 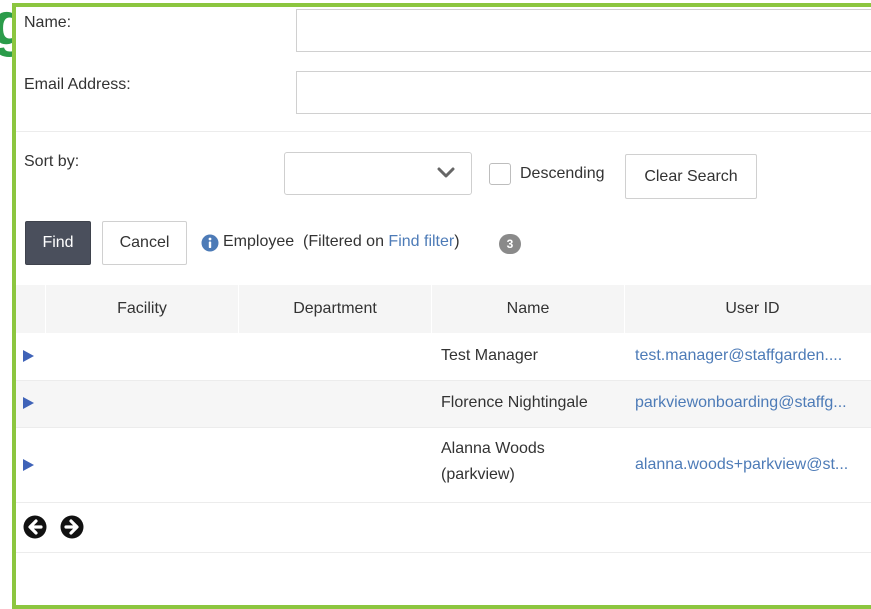 What do you see at coordinates (562, 173) in the screenshot?
I see `descending-label: Descending` at bounding box center [562, 173].